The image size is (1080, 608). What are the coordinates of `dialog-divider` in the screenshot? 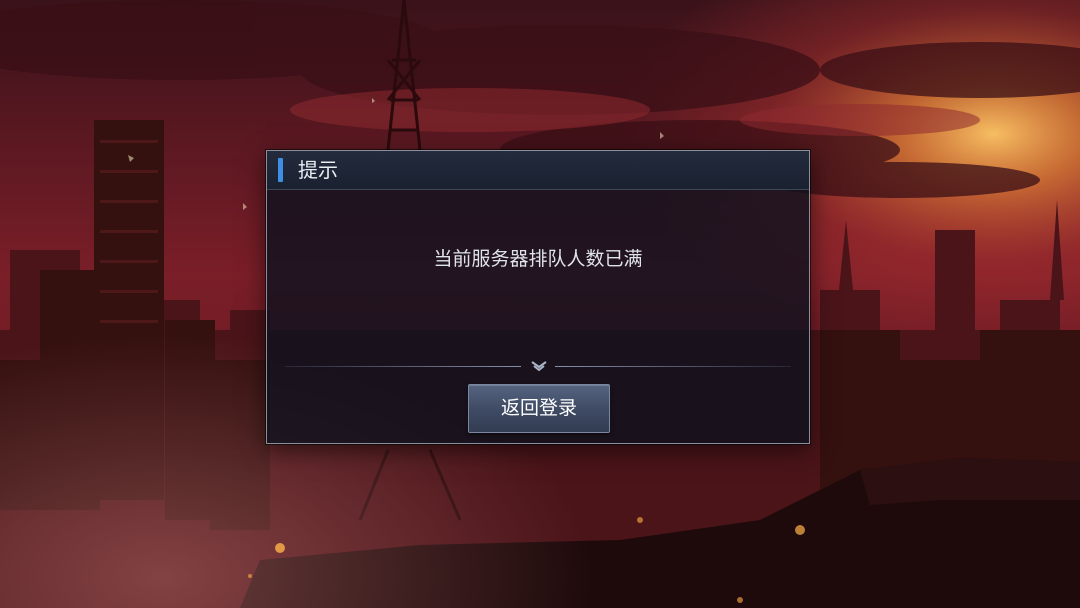 It's located at (538, 366).